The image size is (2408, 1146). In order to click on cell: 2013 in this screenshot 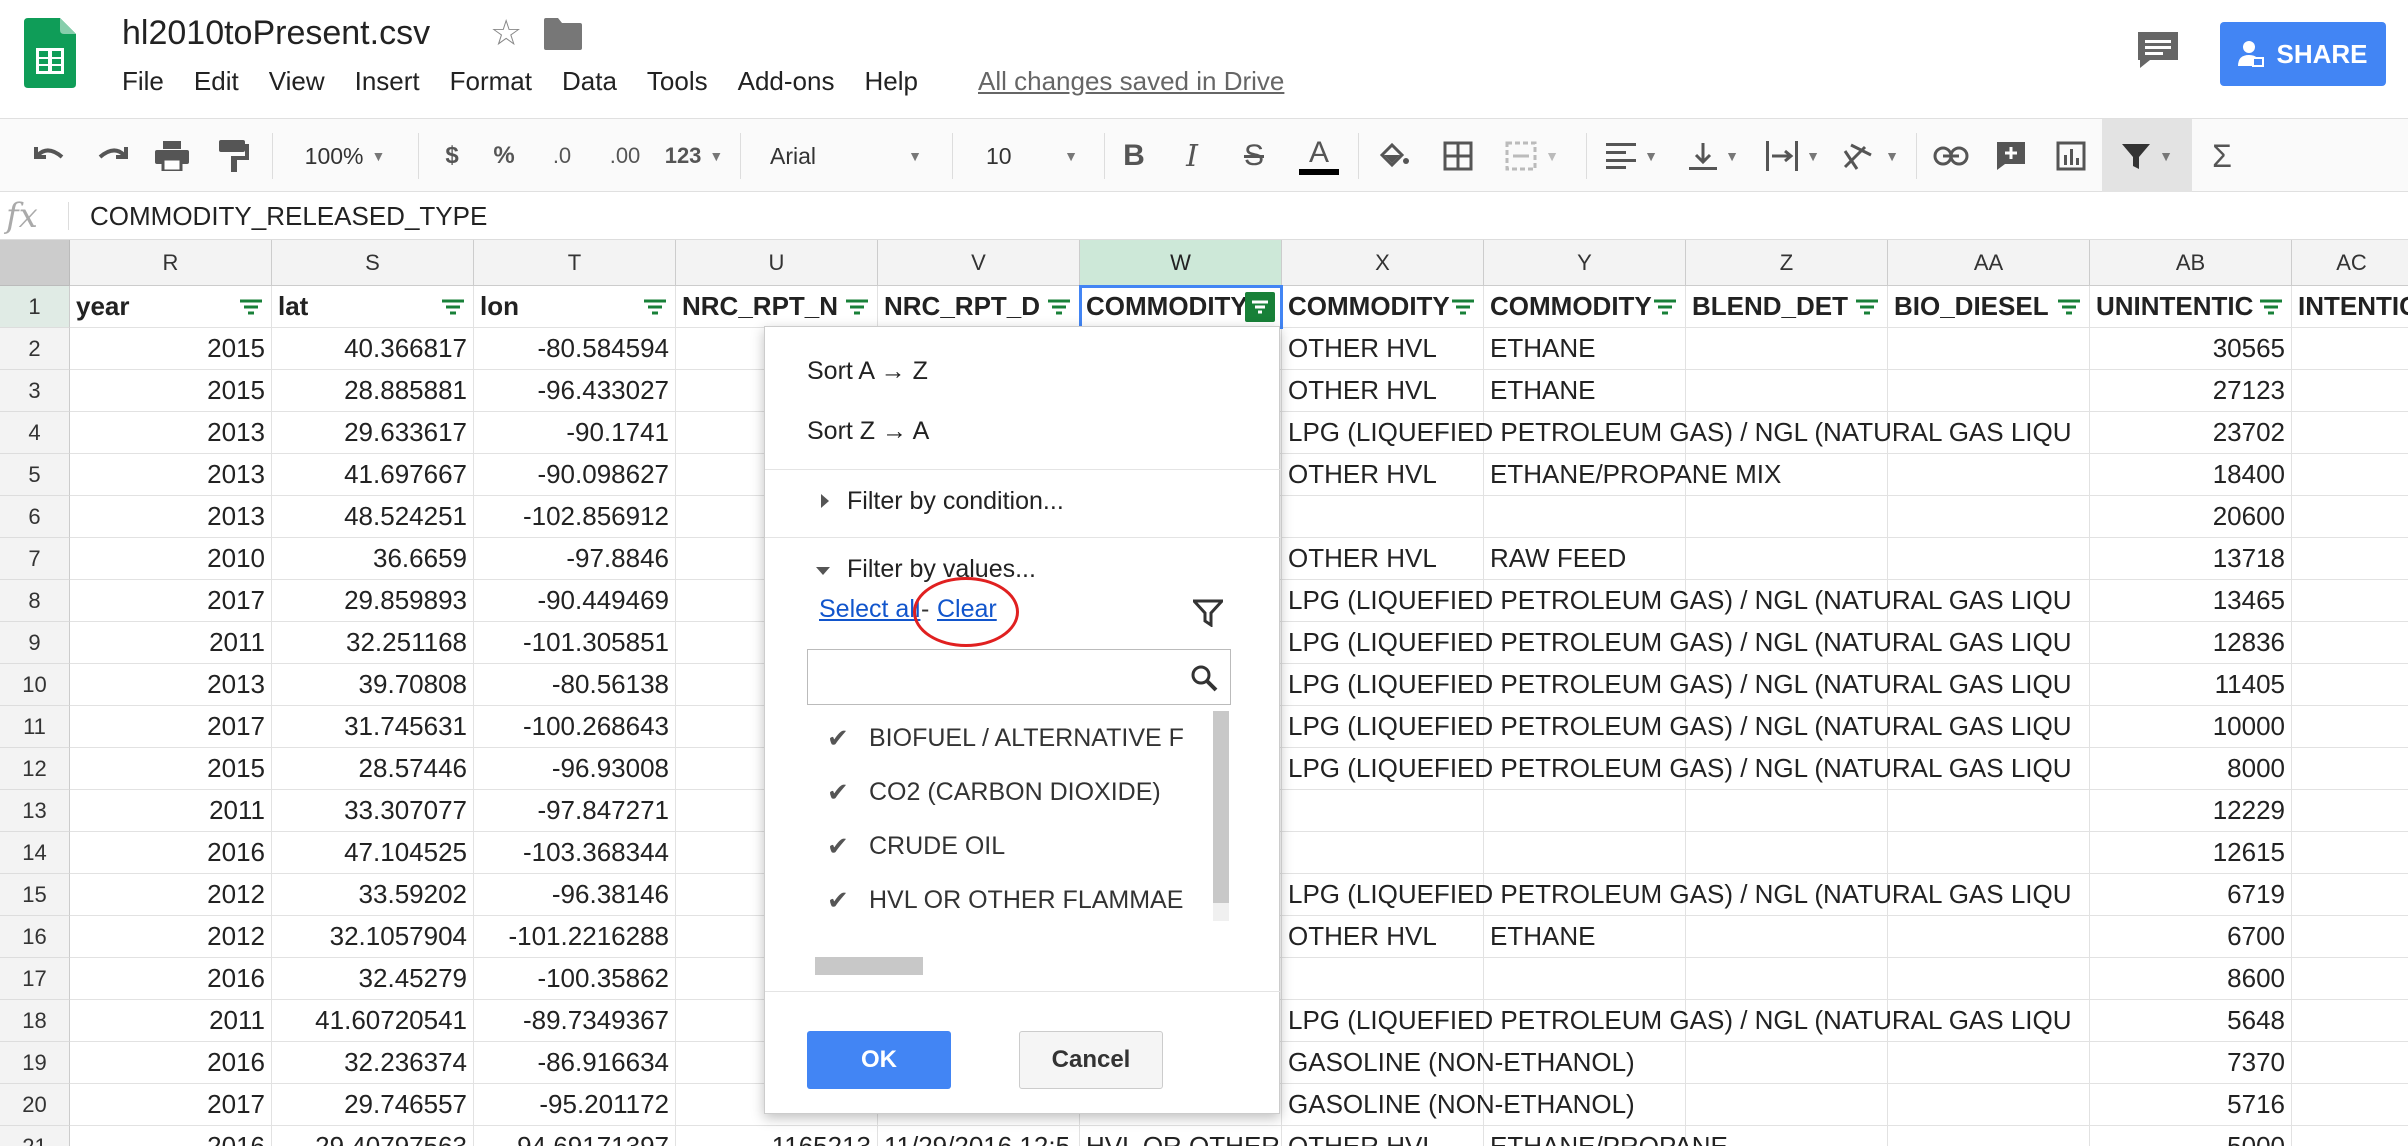, I will do `click(171, 517)`.